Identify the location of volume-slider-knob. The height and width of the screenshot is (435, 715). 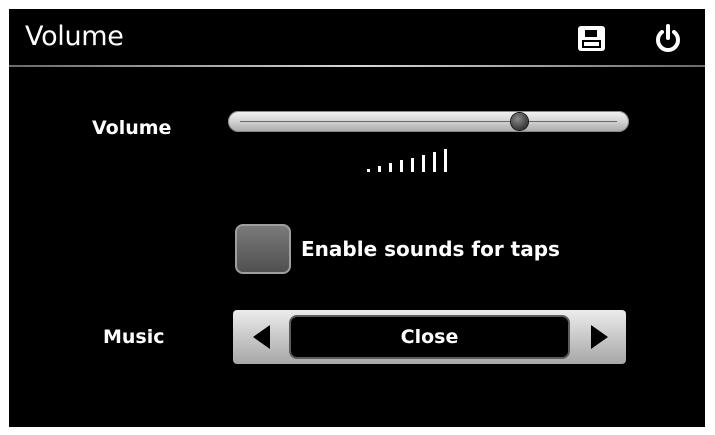
(519, 121).